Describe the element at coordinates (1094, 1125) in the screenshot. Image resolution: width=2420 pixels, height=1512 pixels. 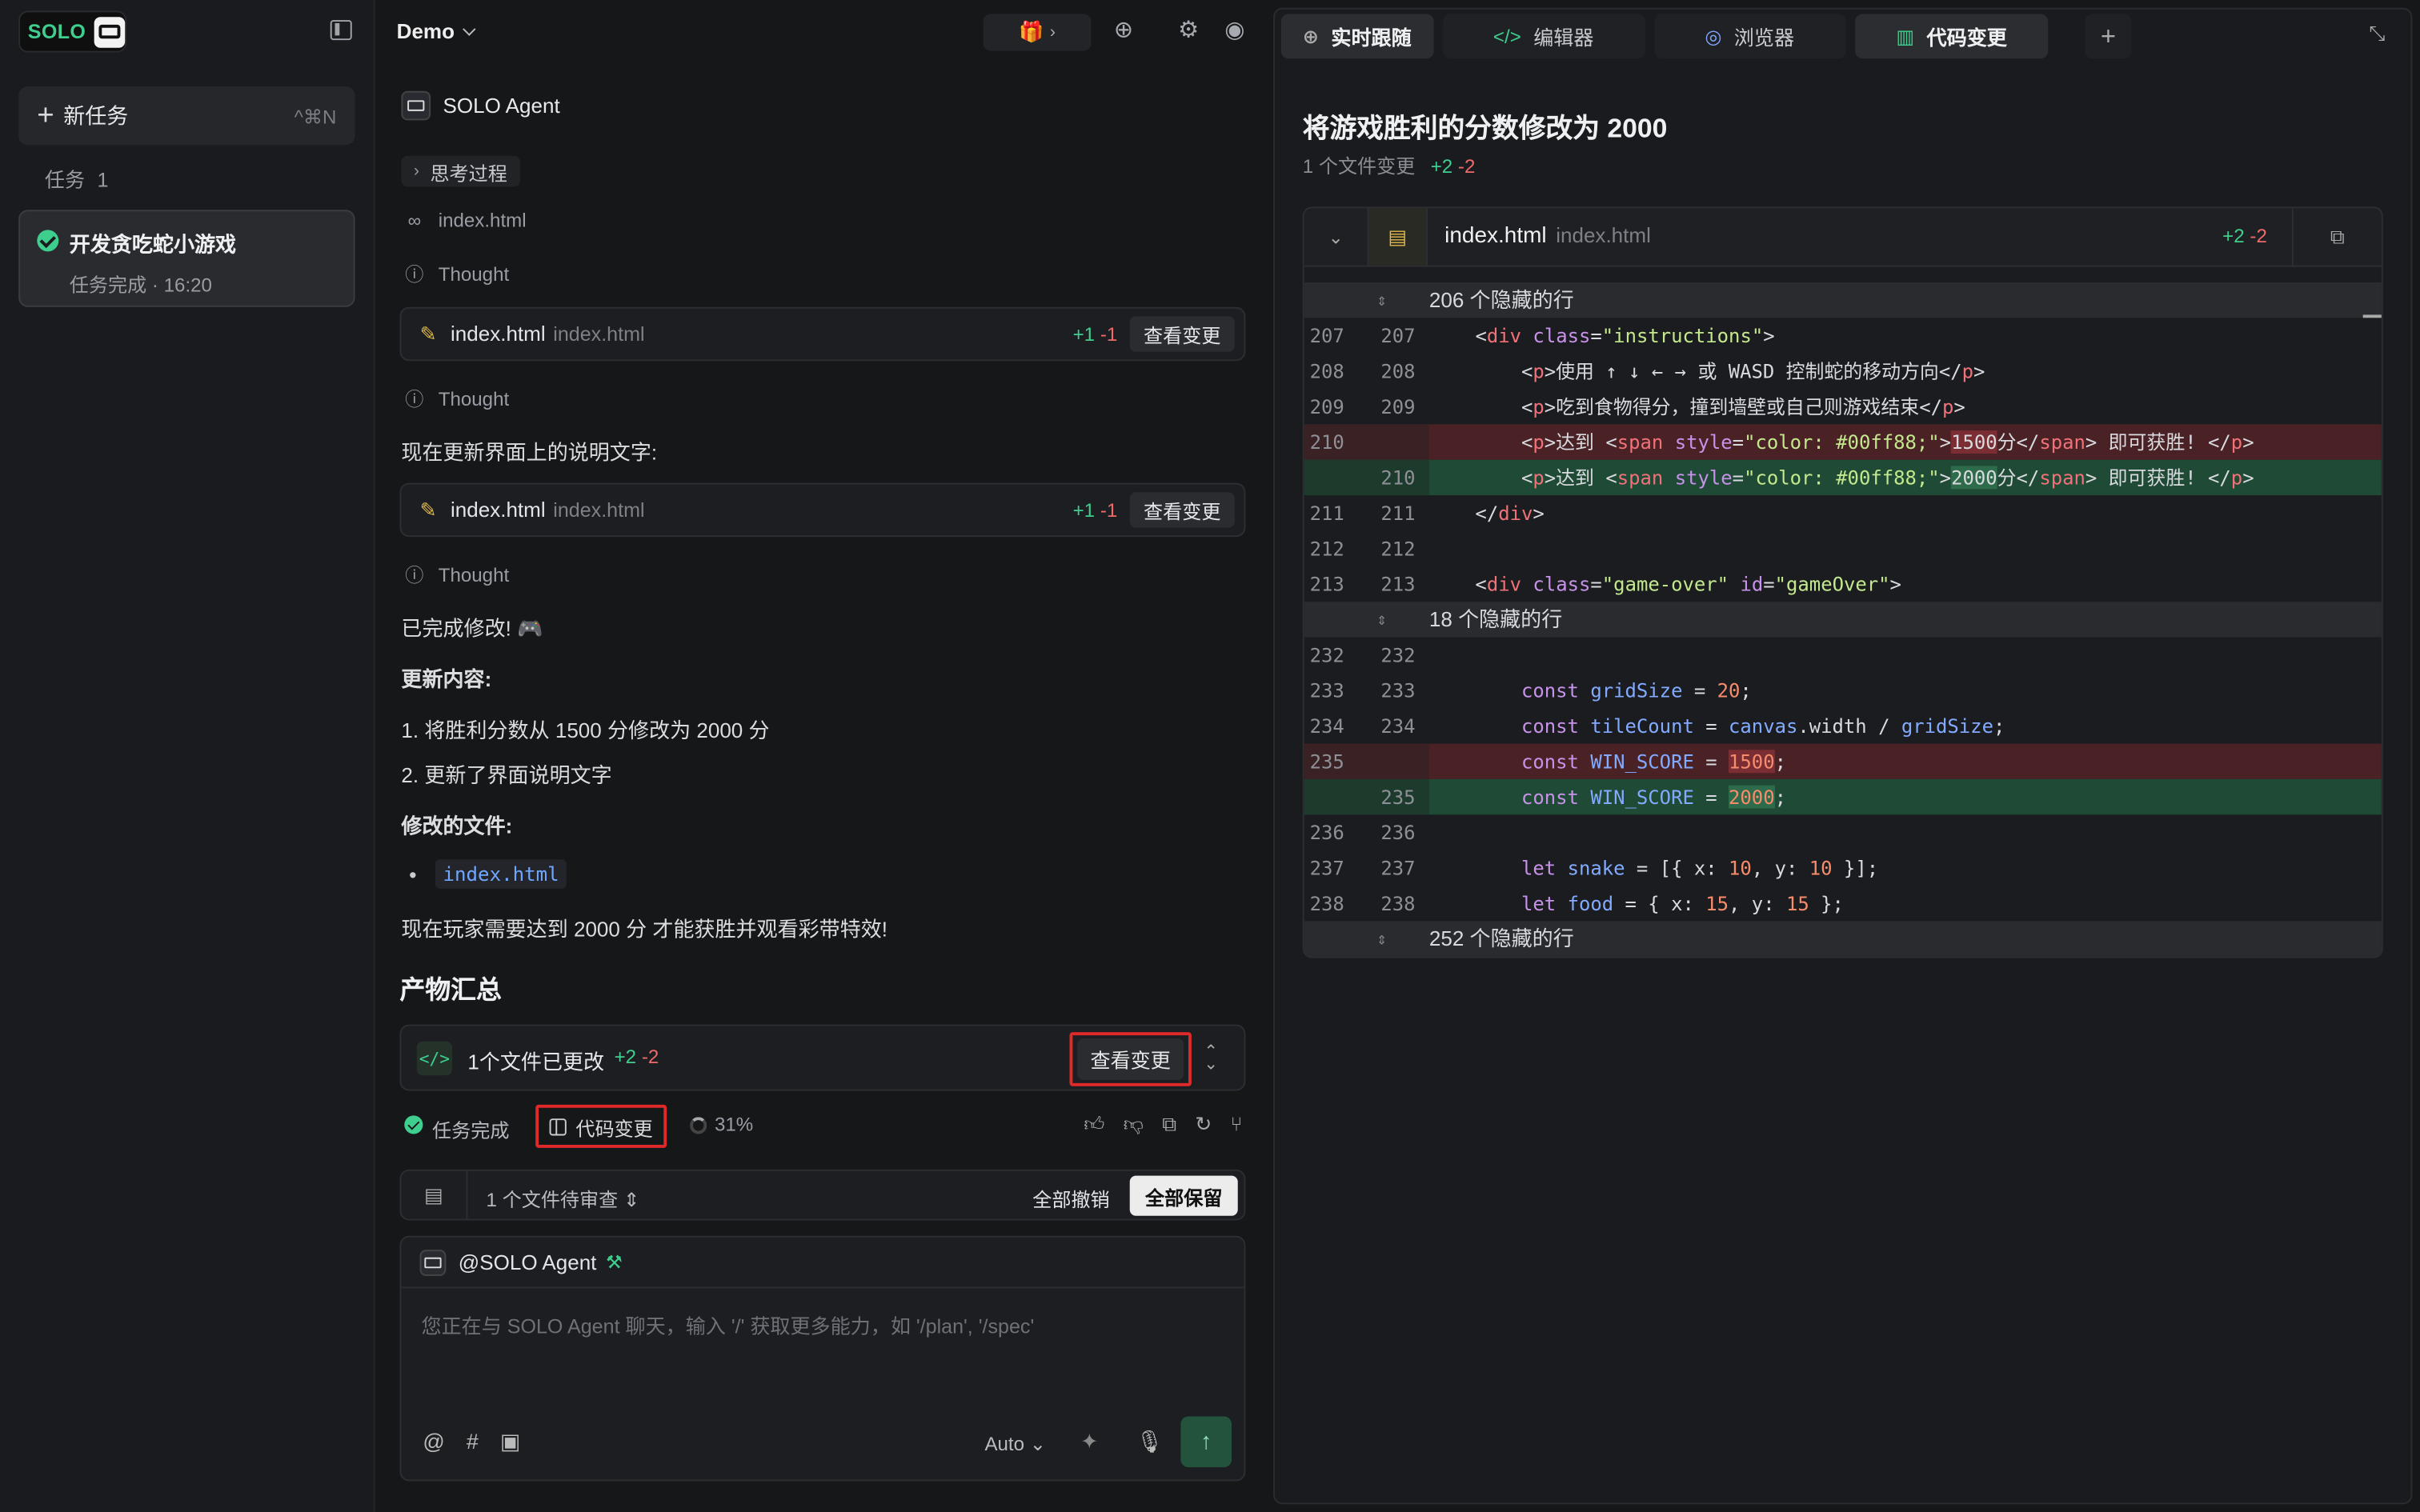
I see `thumbs-up-icon: 👍︎` at that location.